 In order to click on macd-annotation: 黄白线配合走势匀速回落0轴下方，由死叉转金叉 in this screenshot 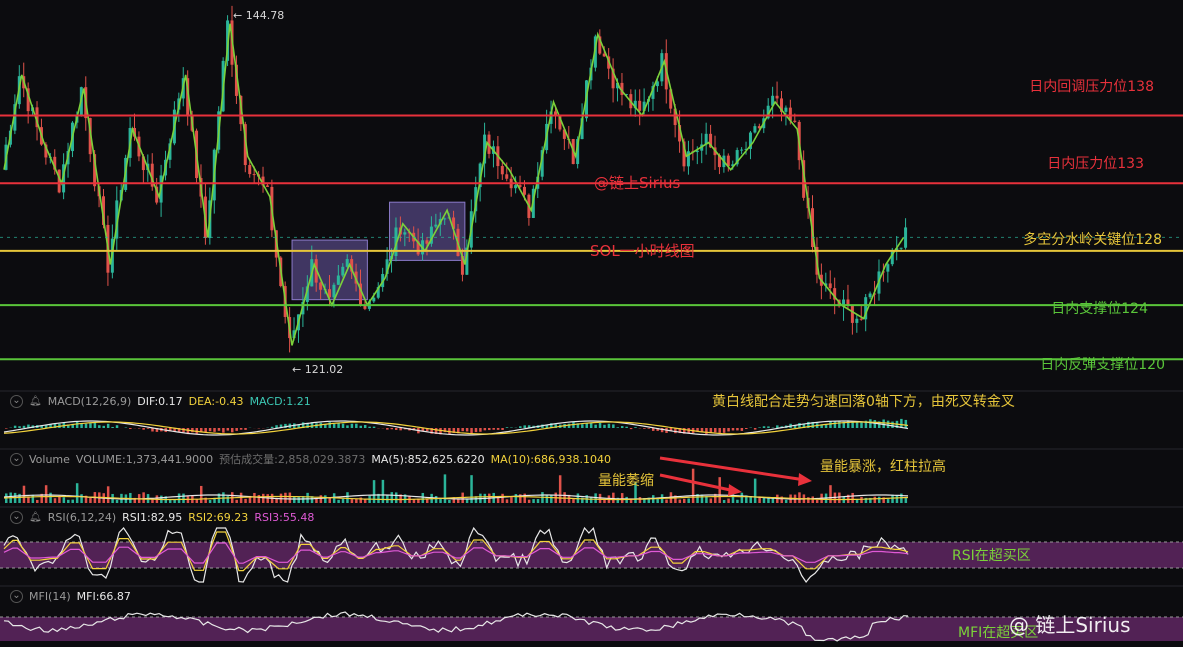, I will do `click(863, 401)`.